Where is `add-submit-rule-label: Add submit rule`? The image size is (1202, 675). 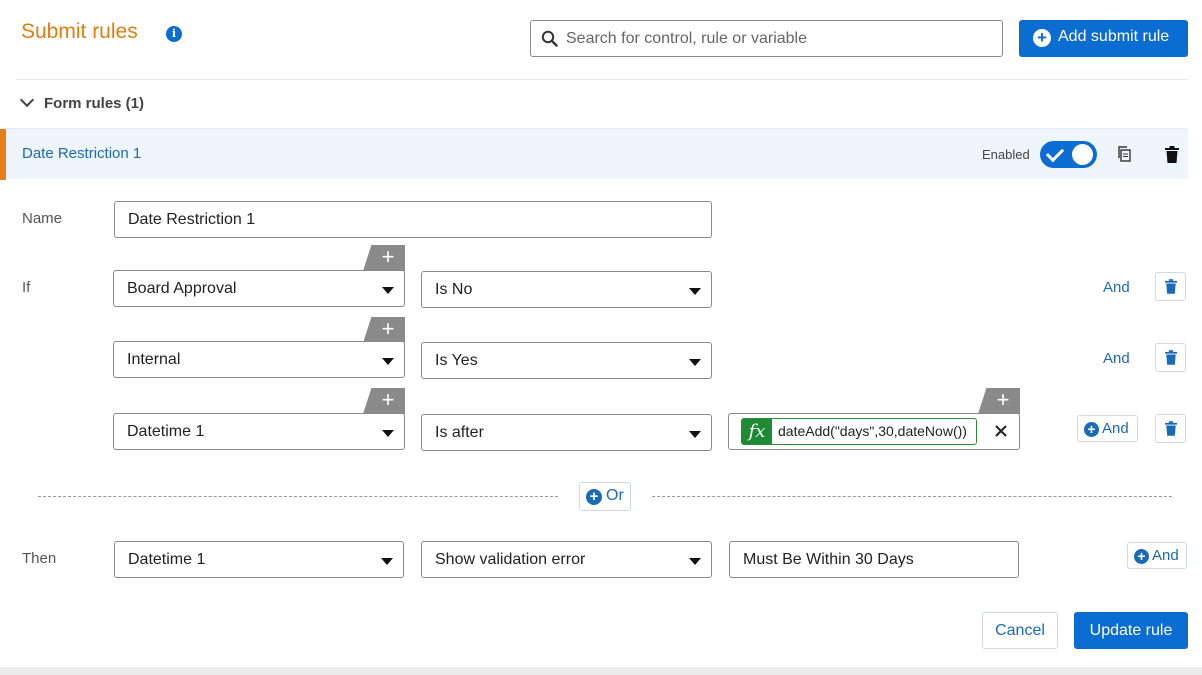
add-submit-rule-label: Add submit rule is located at coordinates (1114, 36).